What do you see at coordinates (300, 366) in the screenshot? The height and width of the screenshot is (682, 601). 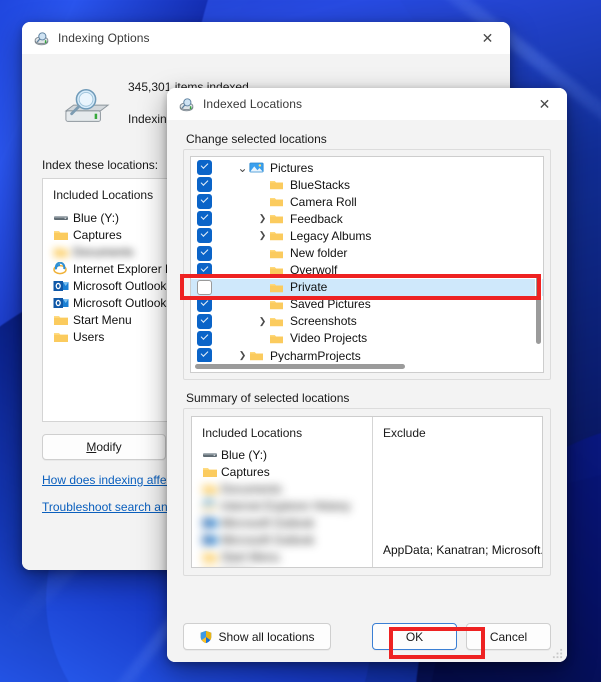 I see `tree-horizontal-scroll-thumb` at bounding box center [300, 366].